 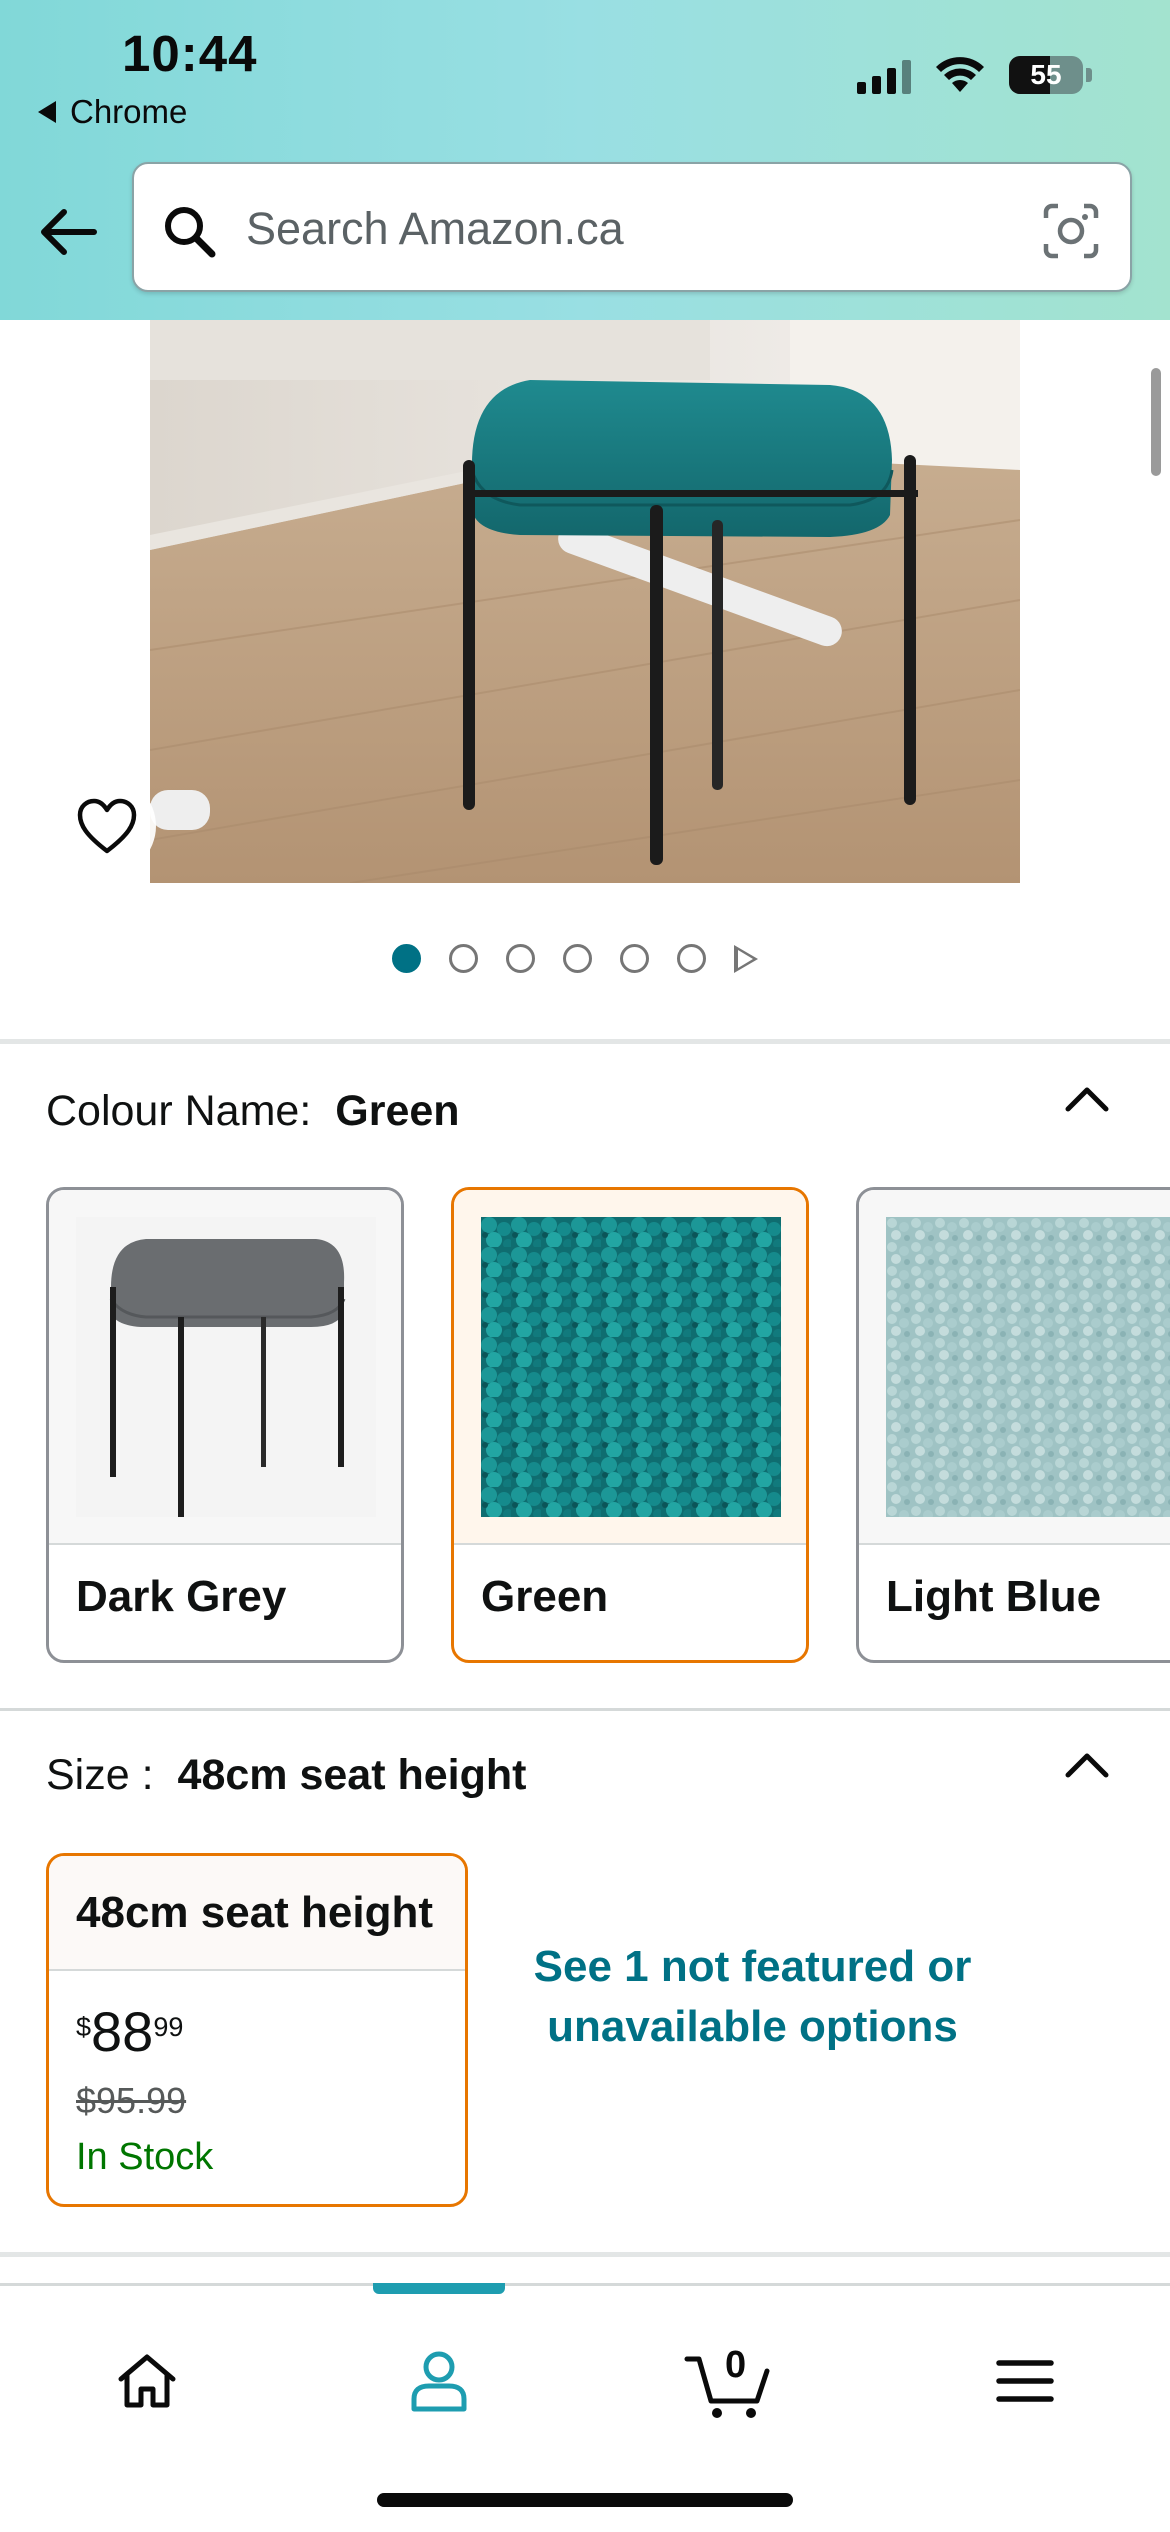 I want to click on colour-label: Colour Name:, so click(x=179, y=1111).